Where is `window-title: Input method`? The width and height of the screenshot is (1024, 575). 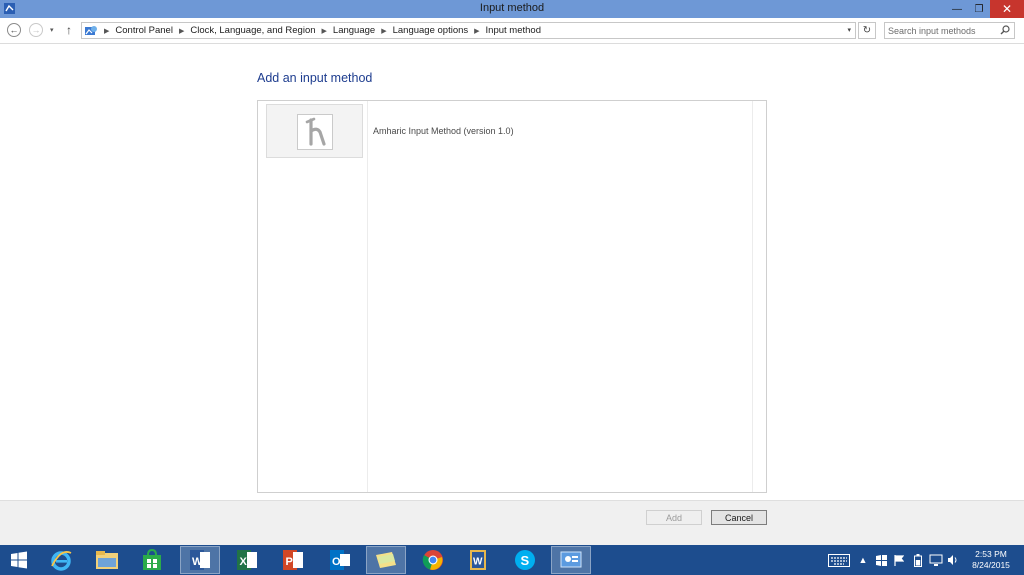
window-title: Input method is located at coordinates (512, 8).